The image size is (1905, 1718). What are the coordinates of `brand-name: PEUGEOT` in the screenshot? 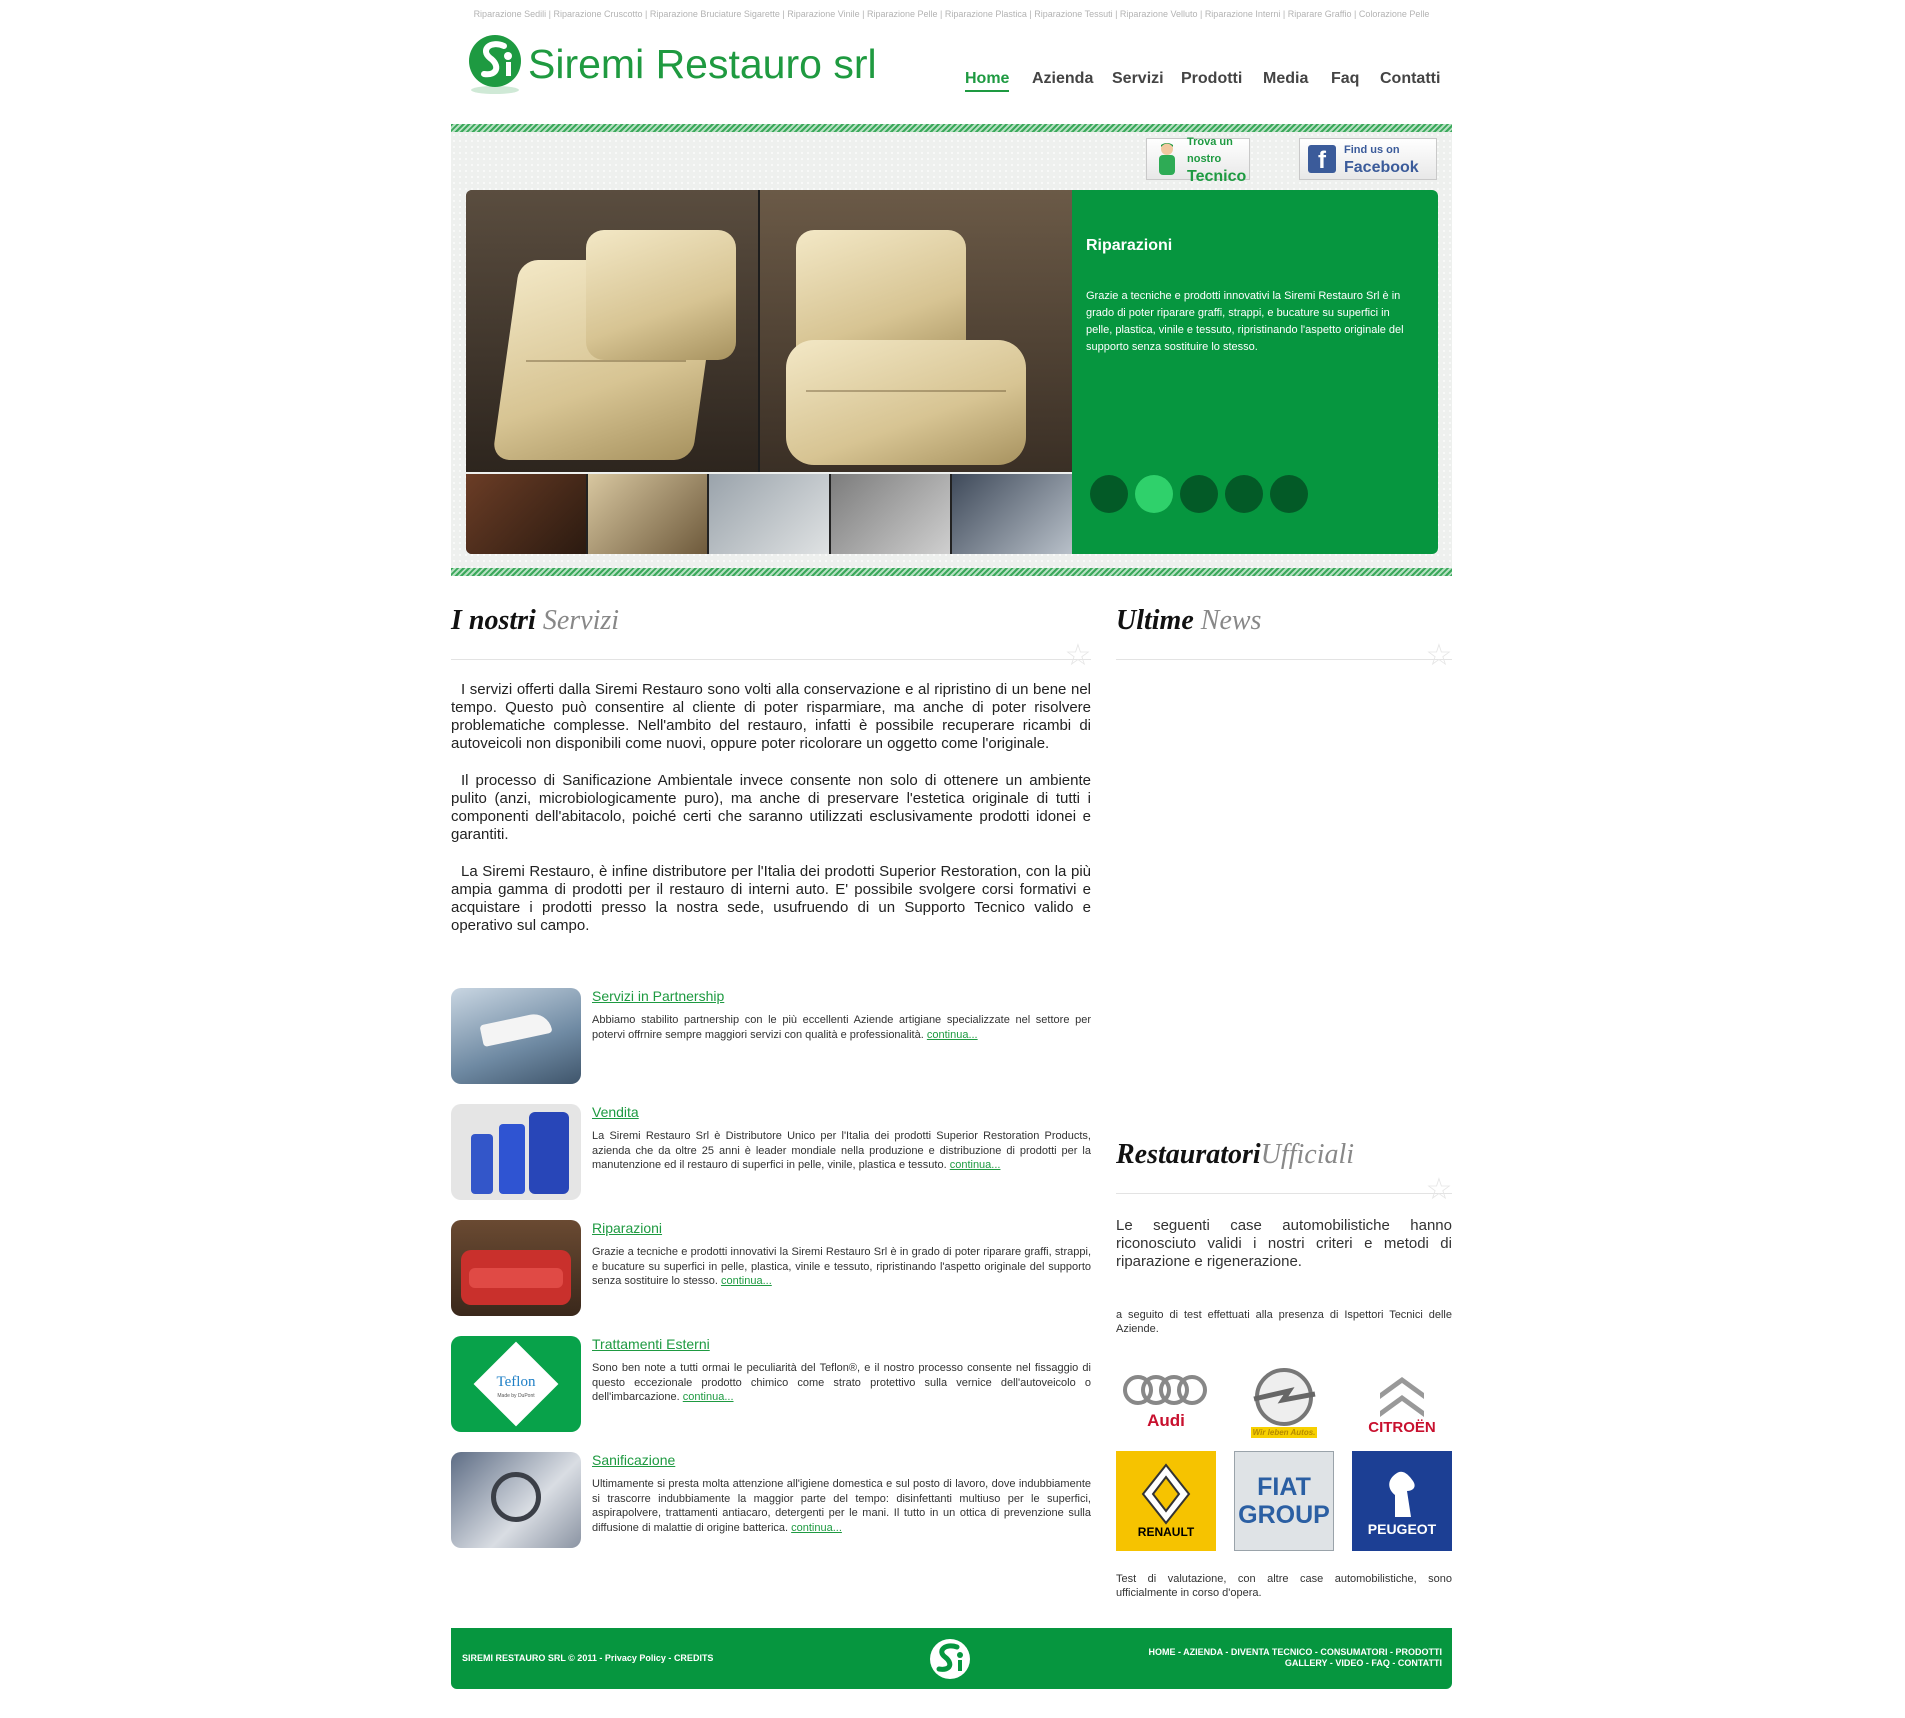 It's located at (1402, 1529).